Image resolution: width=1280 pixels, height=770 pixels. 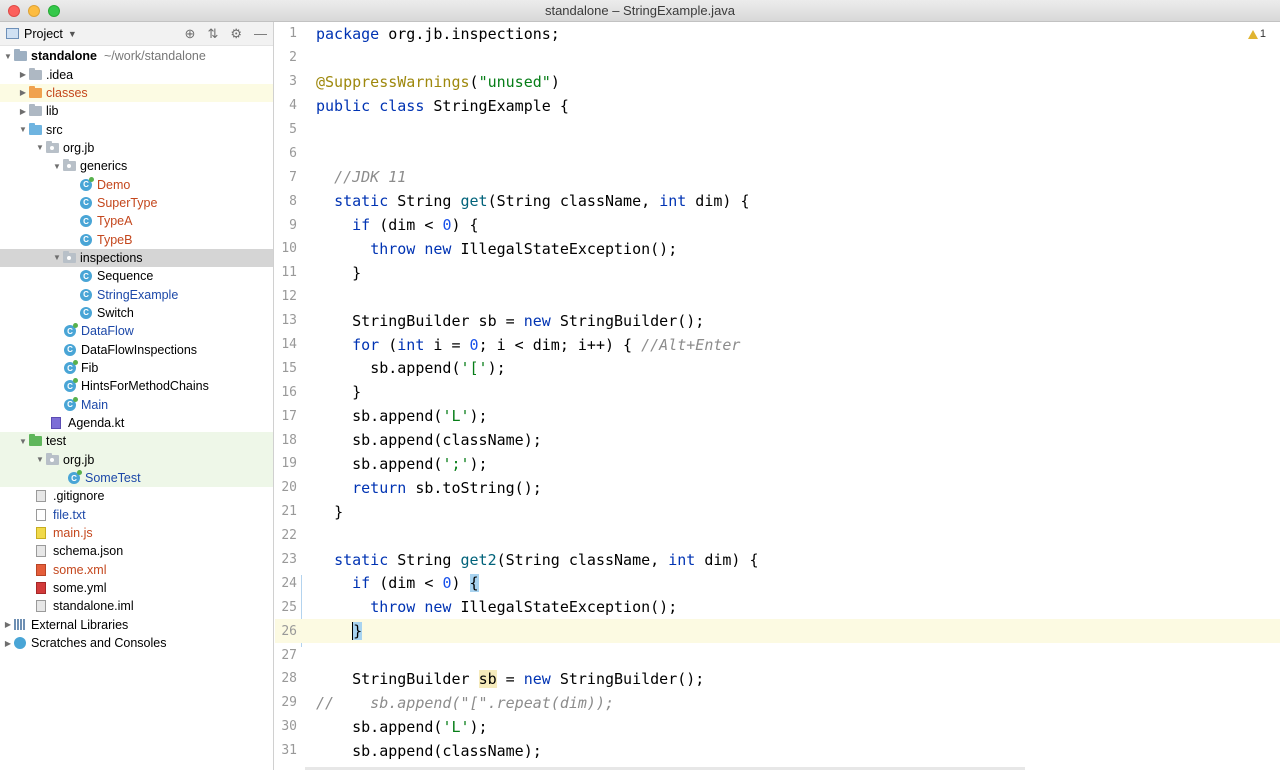 I want to click on code-line: 1 package org.jb.inspections;, so click(x=777, y=34).